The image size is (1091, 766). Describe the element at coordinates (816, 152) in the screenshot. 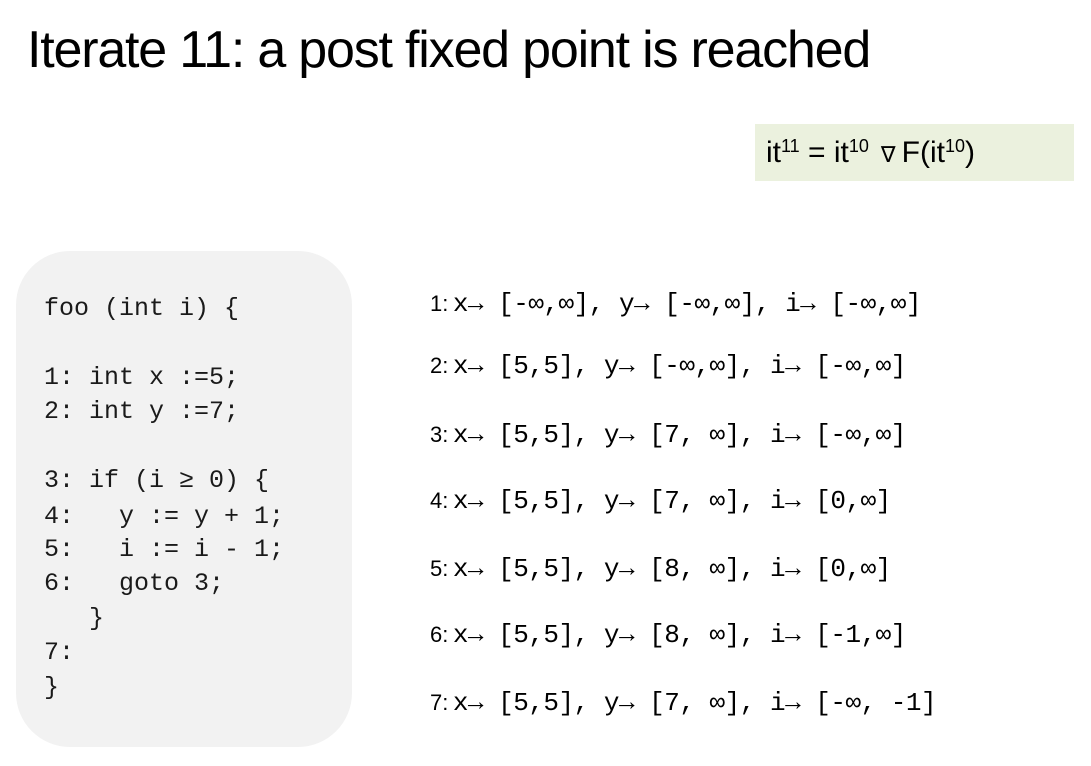

I see `formula-eq: =` at that location.